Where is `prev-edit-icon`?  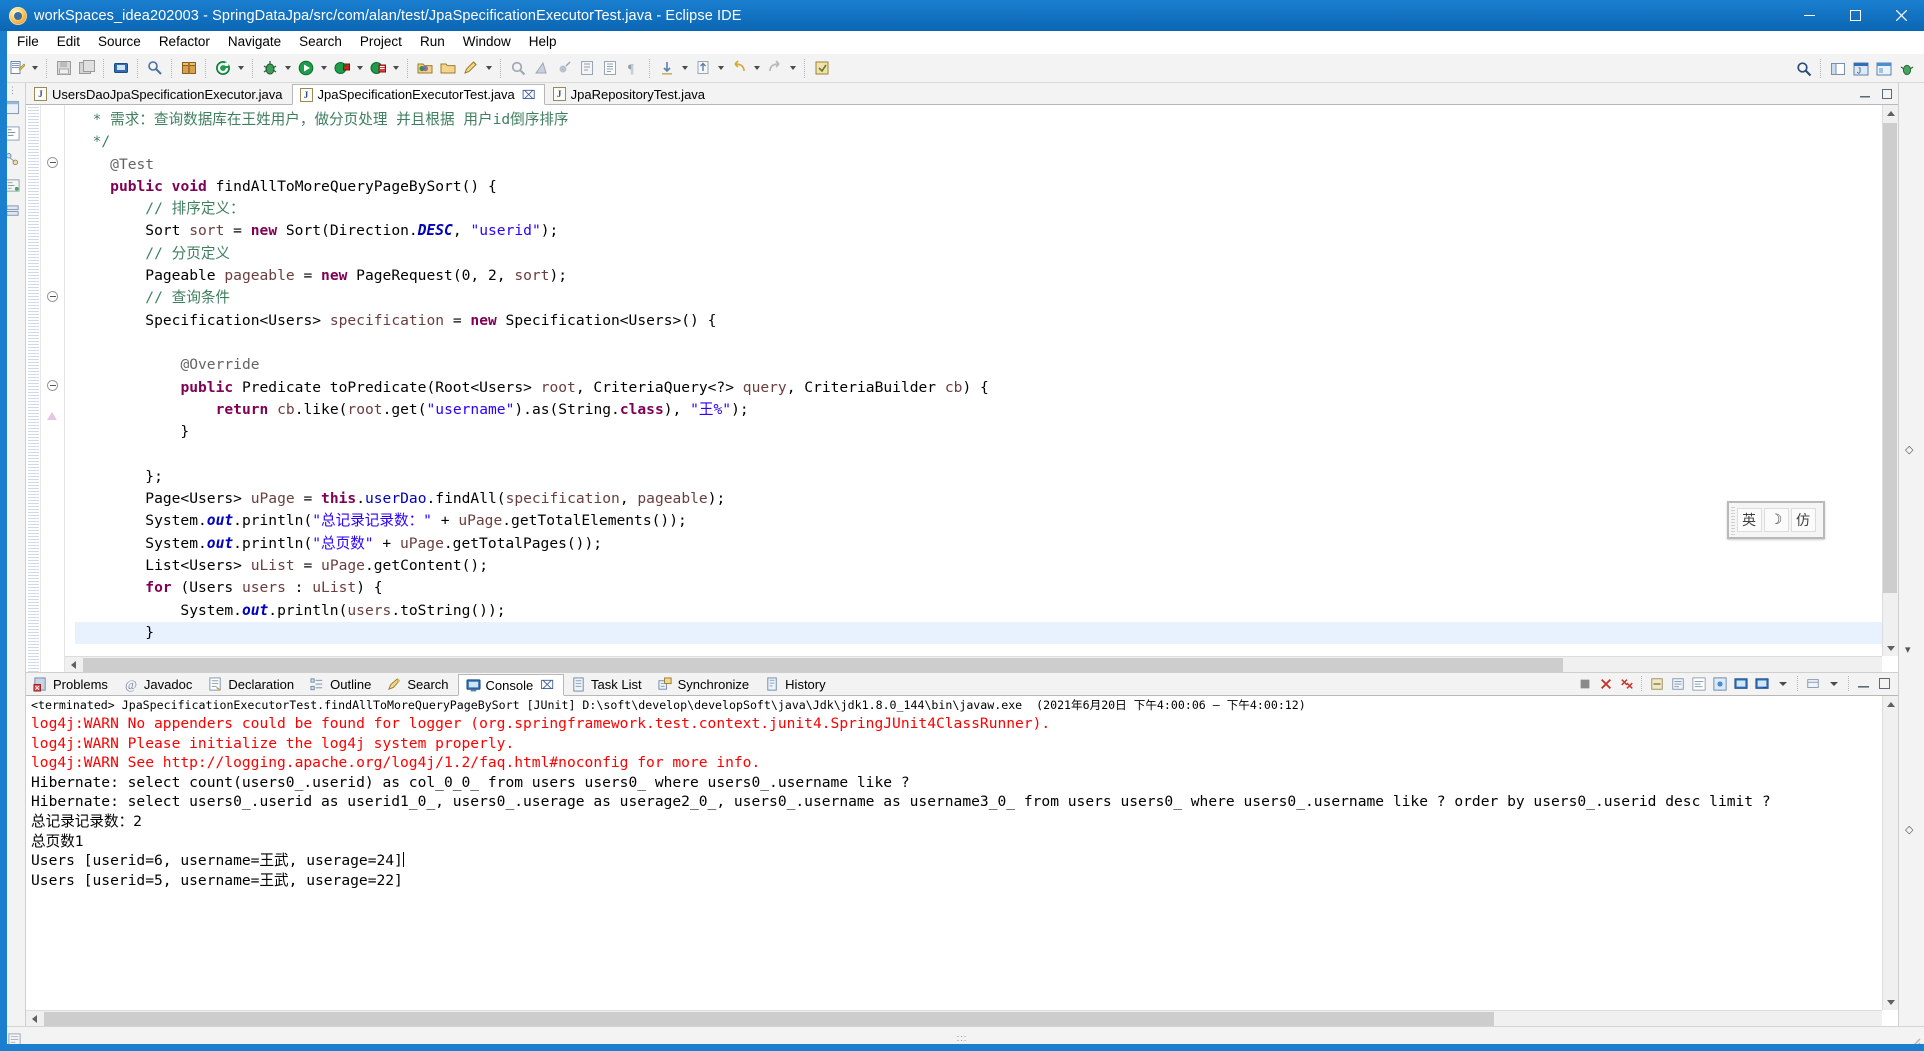
prev-edit-icon is located at coordinates (702, 68).